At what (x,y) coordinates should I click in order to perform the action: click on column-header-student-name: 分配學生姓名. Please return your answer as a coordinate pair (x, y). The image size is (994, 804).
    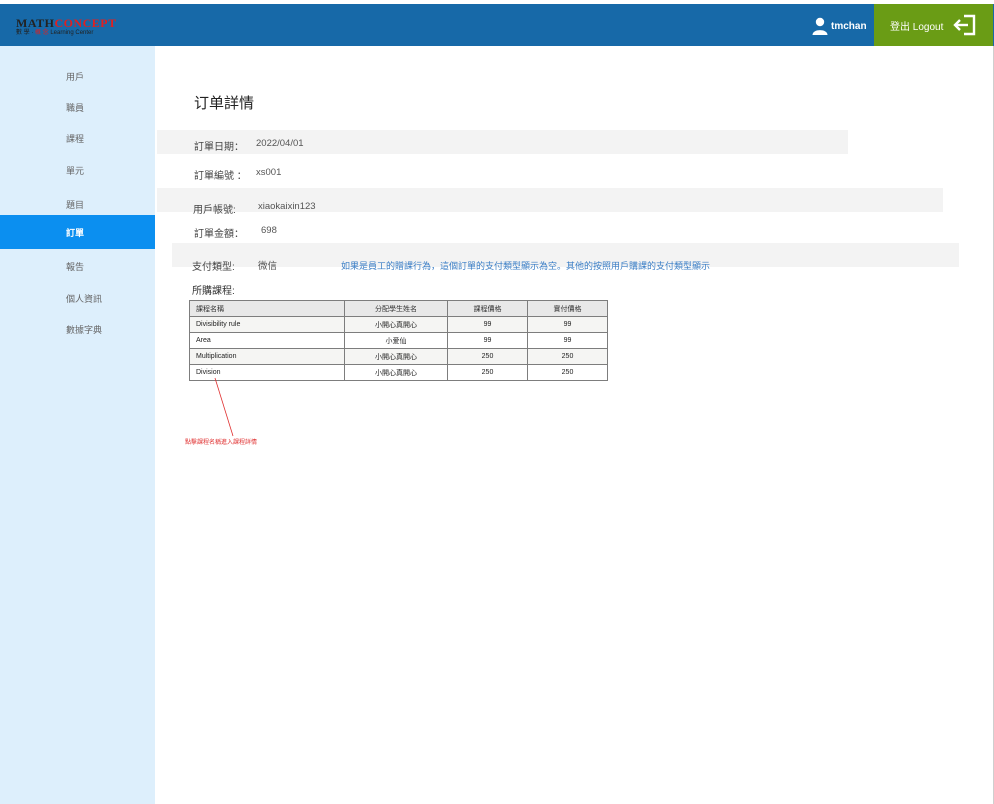
    Looking at the image, I should click on (396, 308).